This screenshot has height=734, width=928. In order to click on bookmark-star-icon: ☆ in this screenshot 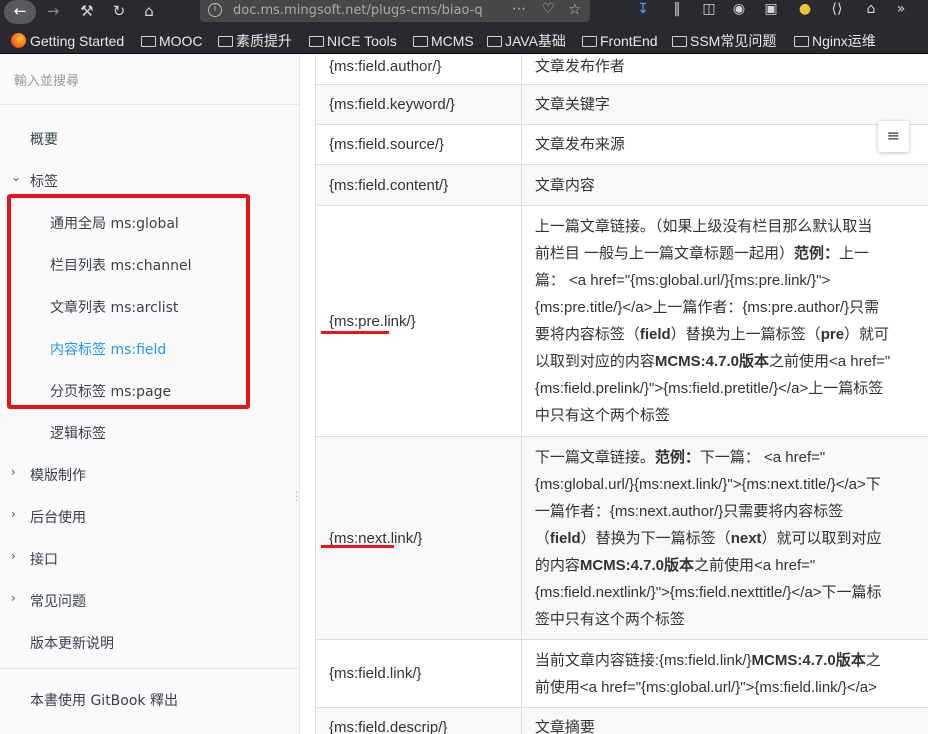, I will do `click(574, 9)`.